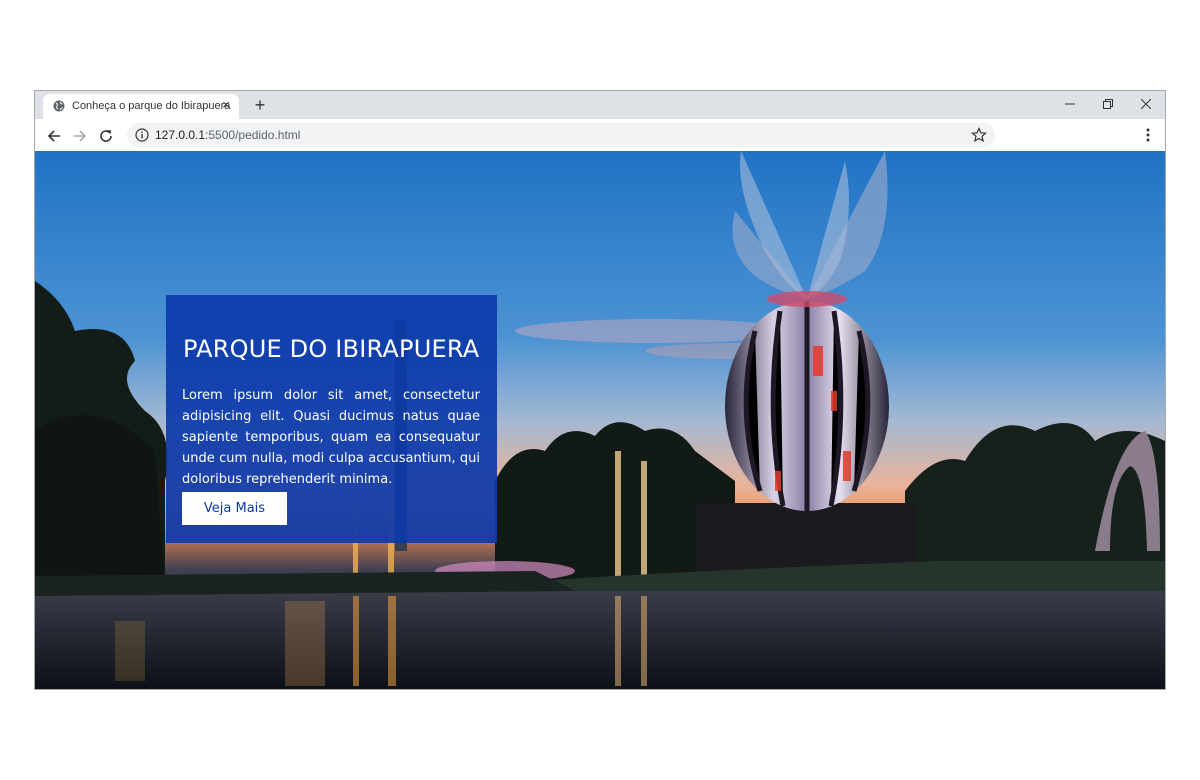  I want to click on forward-button, so click(80, 136).